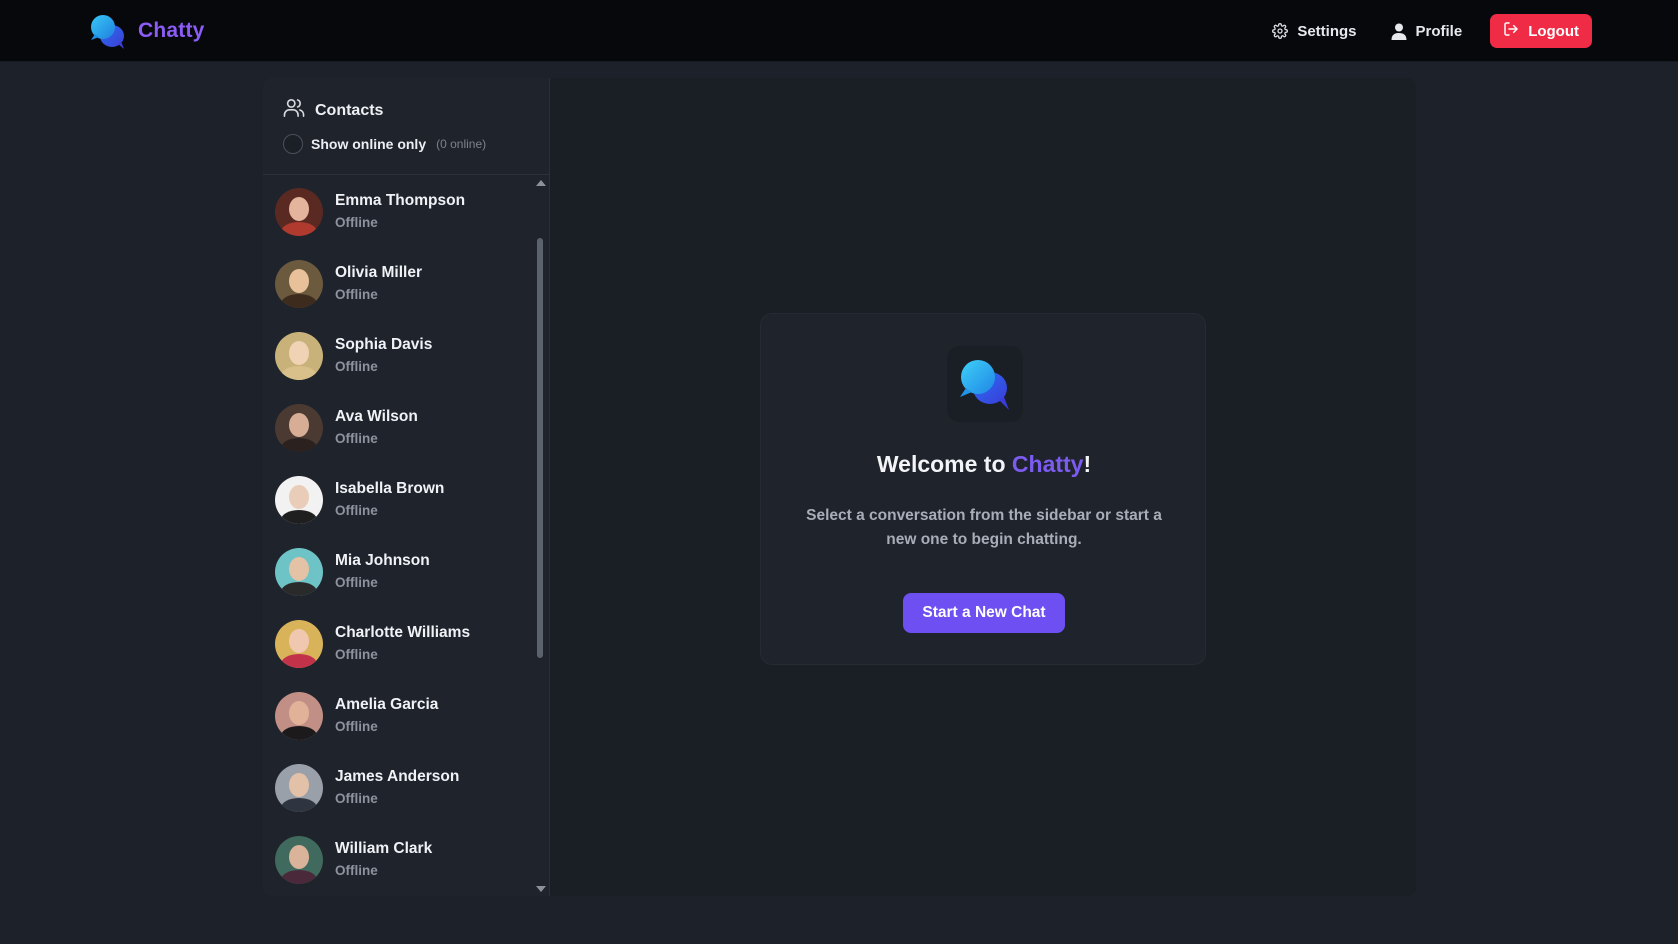 This screenshot has height=944, width=1678. I want to click on contact-item: Sophia Davis Offline, so click(398, 356).